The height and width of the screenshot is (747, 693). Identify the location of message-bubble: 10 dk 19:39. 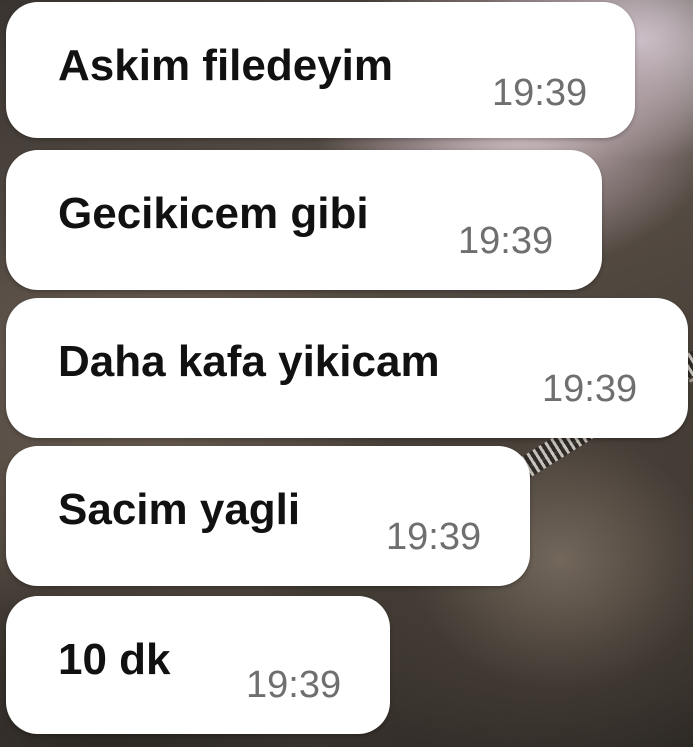
(198, 665).